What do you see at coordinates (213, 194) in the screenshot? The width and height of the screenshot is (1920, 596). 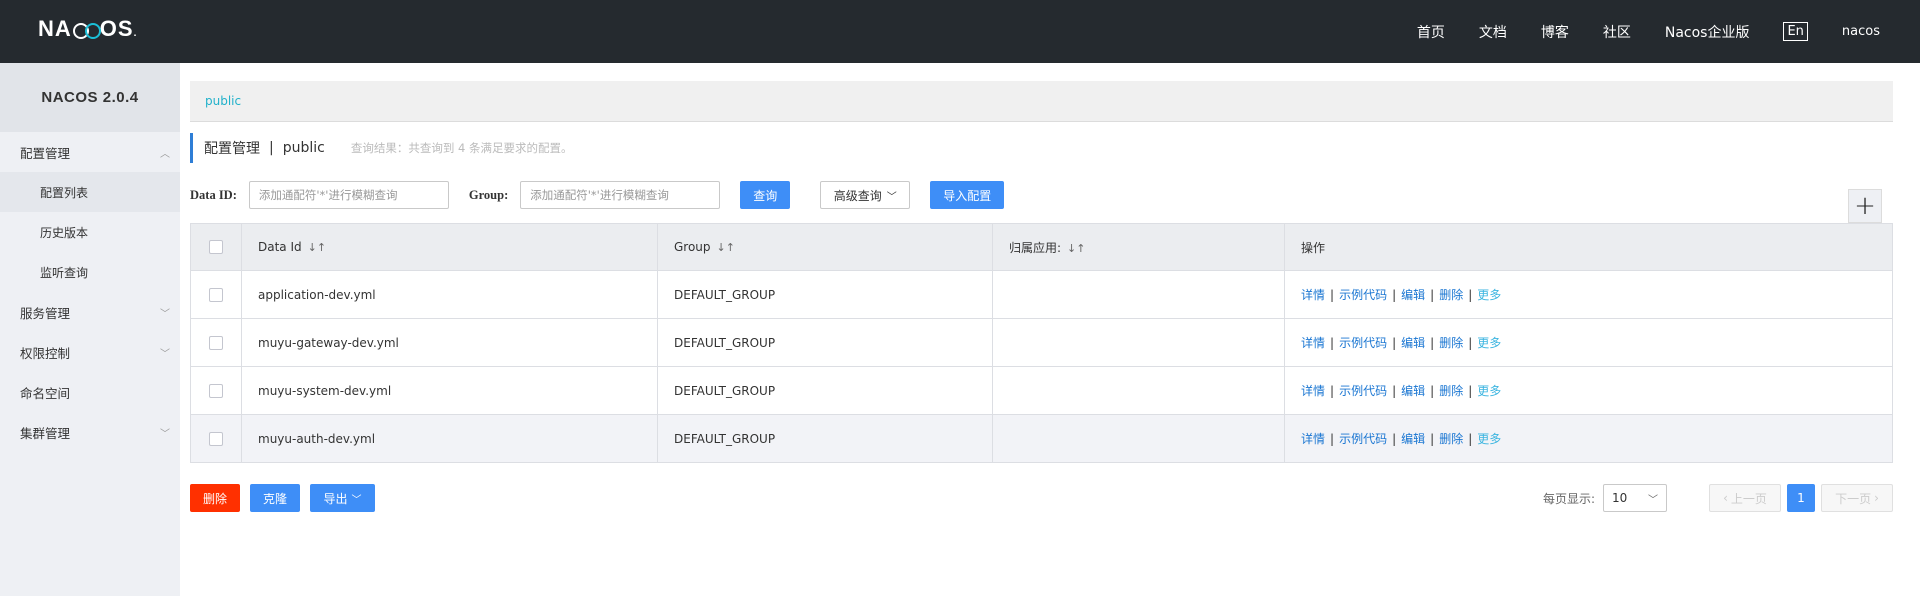 I see `dataid-label: Data ID:` at bounding box center [213, 194].